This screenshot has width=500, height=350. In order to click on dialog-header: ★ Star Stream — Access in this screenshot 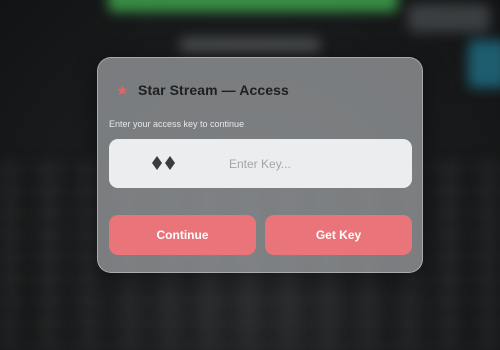, I will do `click(202, 90)`.